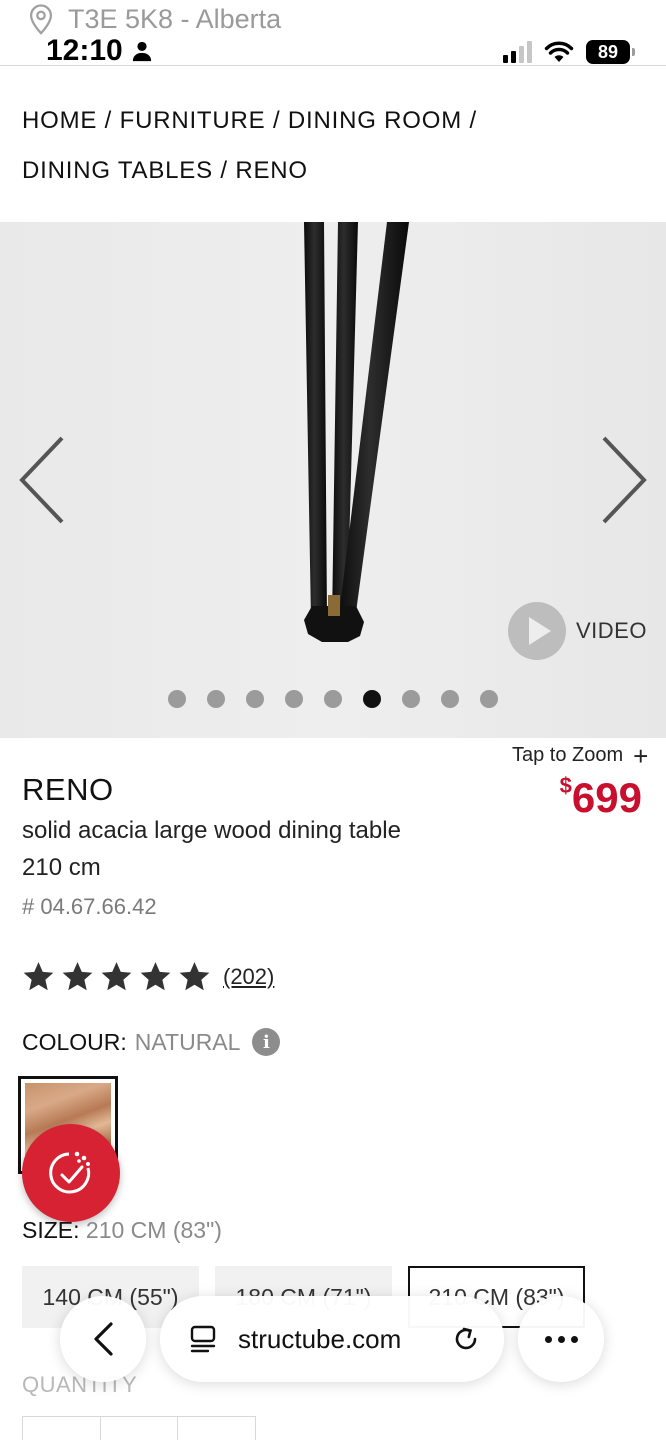 The height and width of the screenshot is (1440, 666). Describe the element at coordinates (89, 906) in the screenshot. I see `product-sku: # 04.67.66.42` at that location.